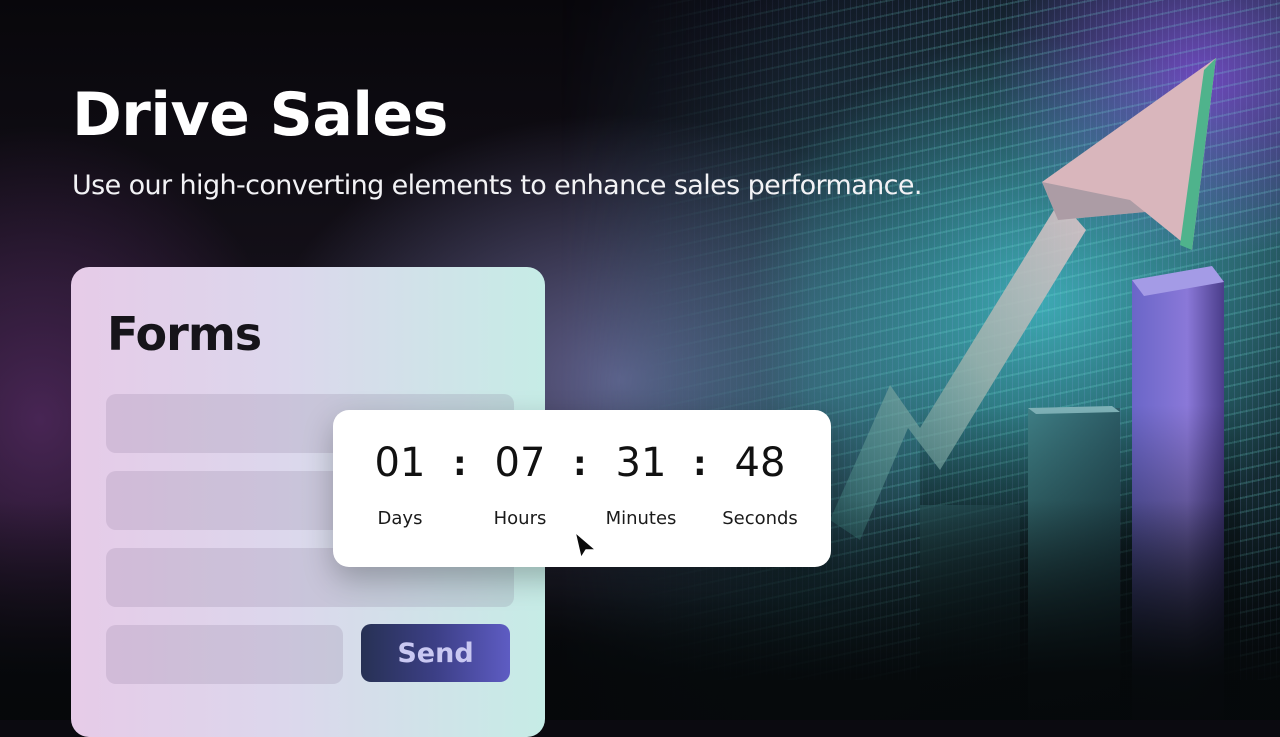 The width and height of the screenshot is (1280, 737). Describe the element at coordinates (585, 545) in the screenshot. I see `mouse-cursor-icon` at that location.